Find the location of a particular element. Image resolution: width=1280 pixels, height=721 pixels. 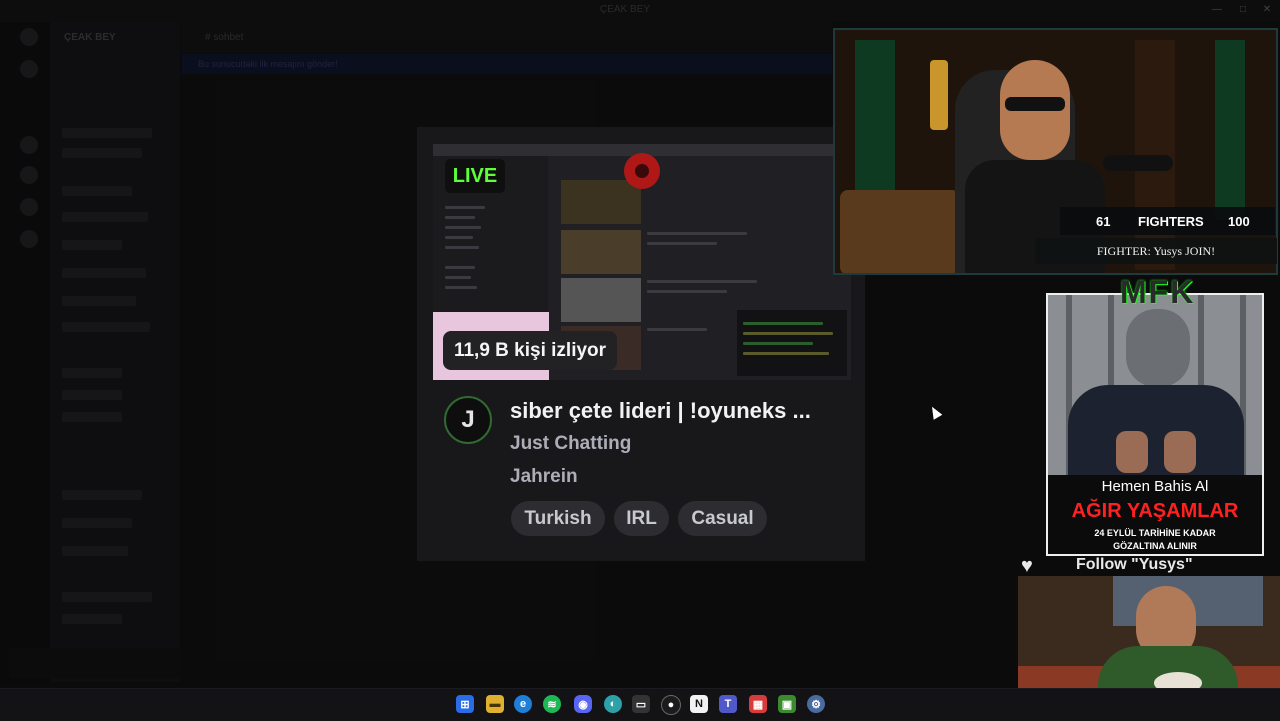

ad-subline-2: GÖZALTINA ALINIR is located at coordinates (1155, 546).